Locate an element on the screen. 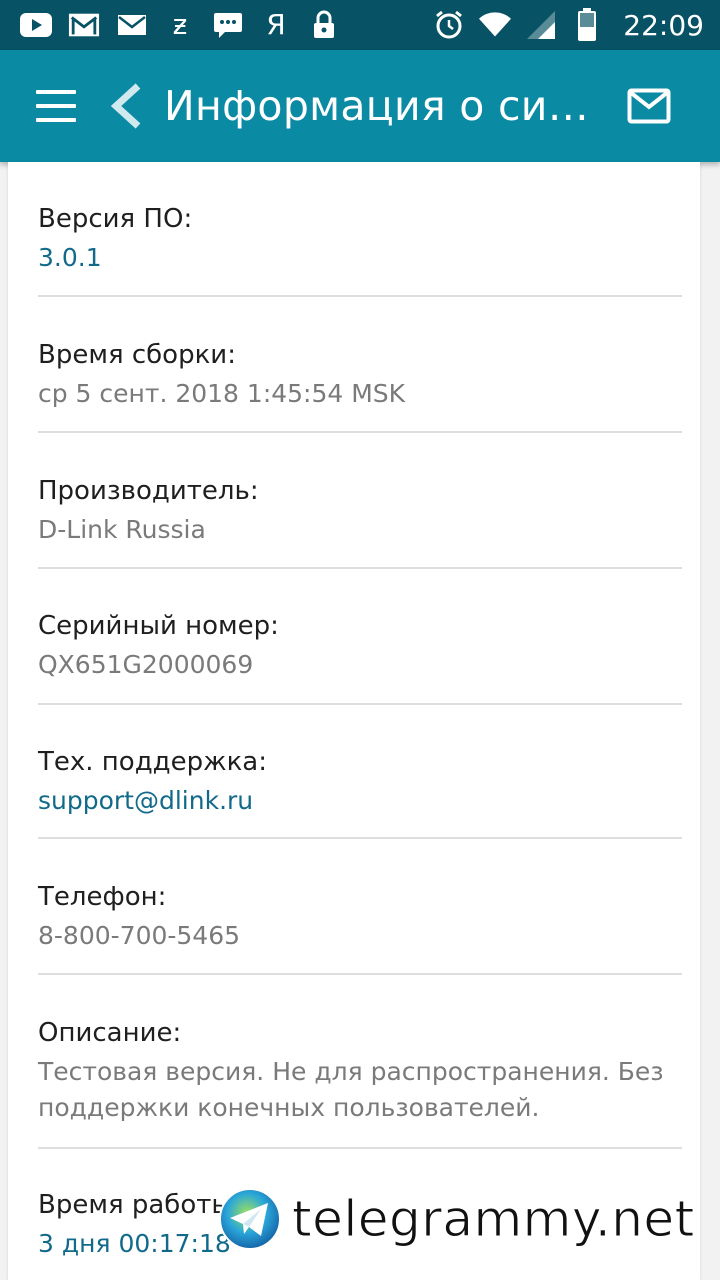  row-label: Производитель: is located at coordinates (148, 491).